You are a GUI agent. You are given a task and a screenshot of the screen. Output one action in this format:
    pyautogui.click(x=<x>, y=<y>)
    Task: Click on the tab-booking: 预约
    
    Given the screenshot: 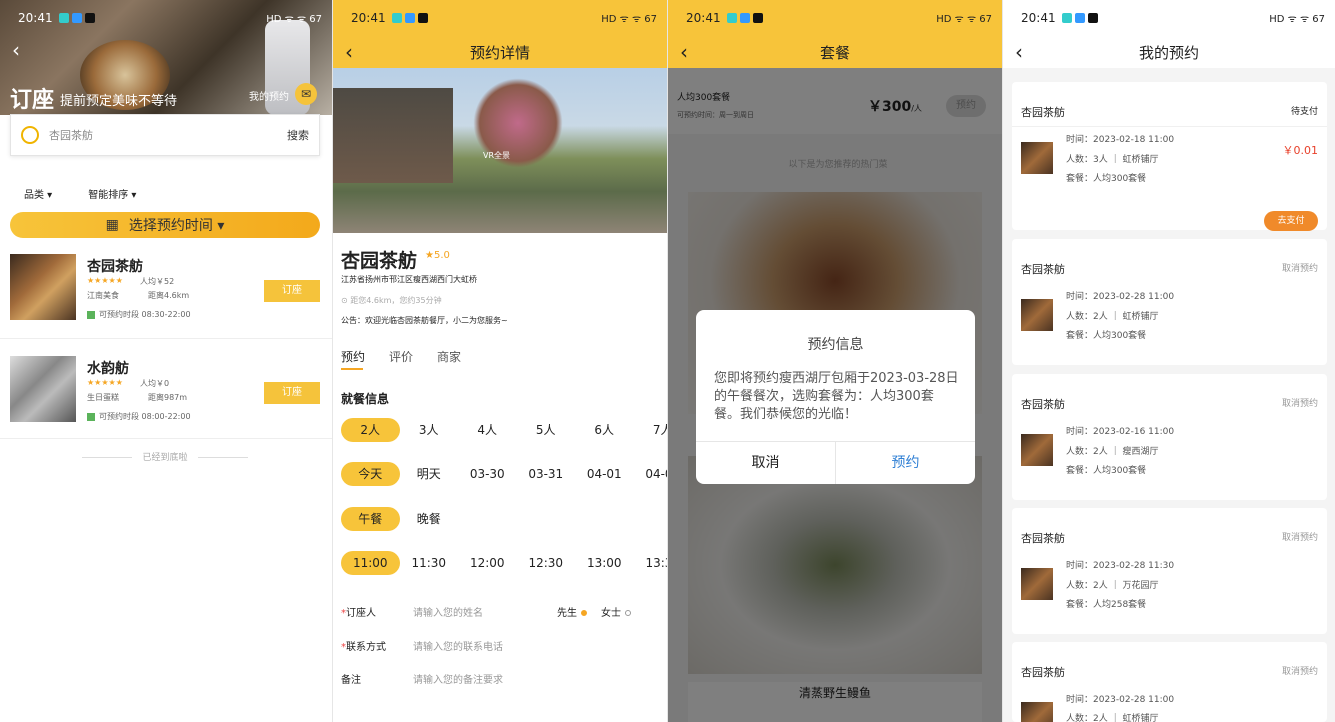 What is the action you would take?
    pyautogui.click(x=353, y=356)
    